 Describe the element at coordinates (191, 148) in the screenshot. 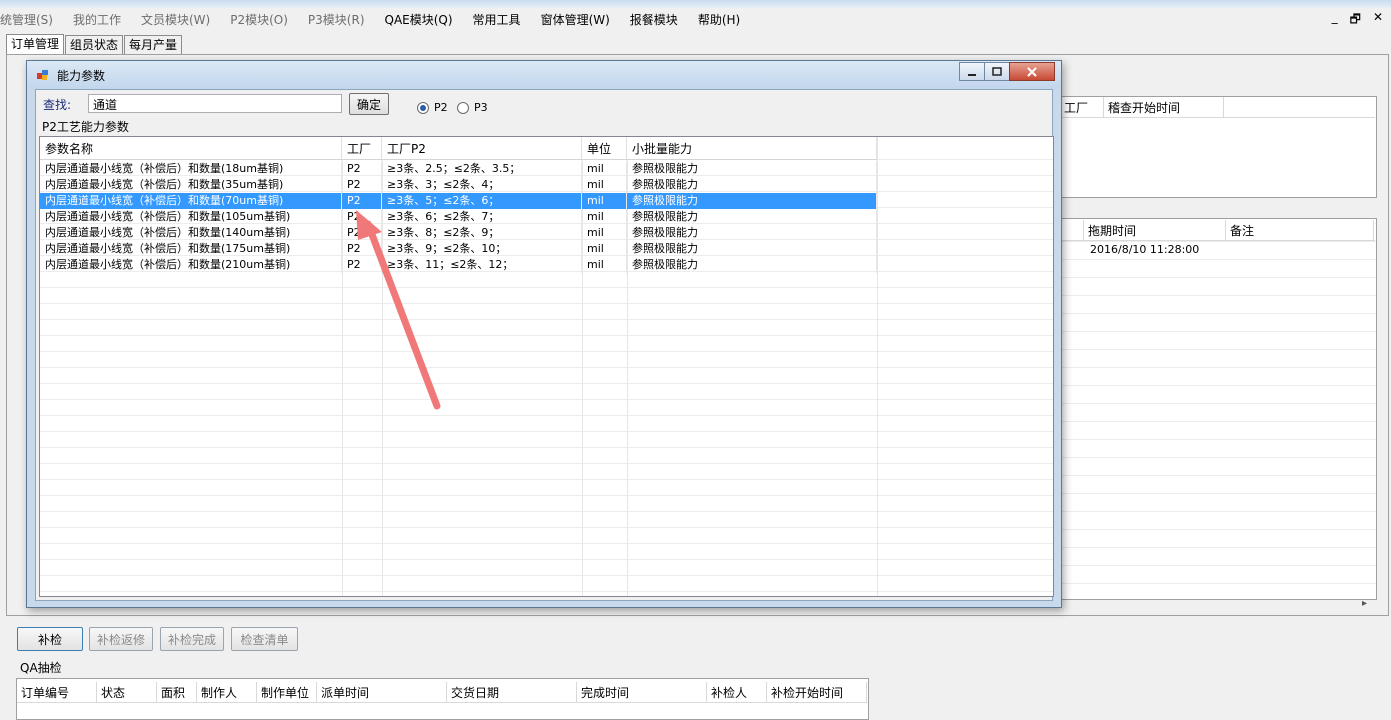

I see `col-param-name: 参数名称` at that location.